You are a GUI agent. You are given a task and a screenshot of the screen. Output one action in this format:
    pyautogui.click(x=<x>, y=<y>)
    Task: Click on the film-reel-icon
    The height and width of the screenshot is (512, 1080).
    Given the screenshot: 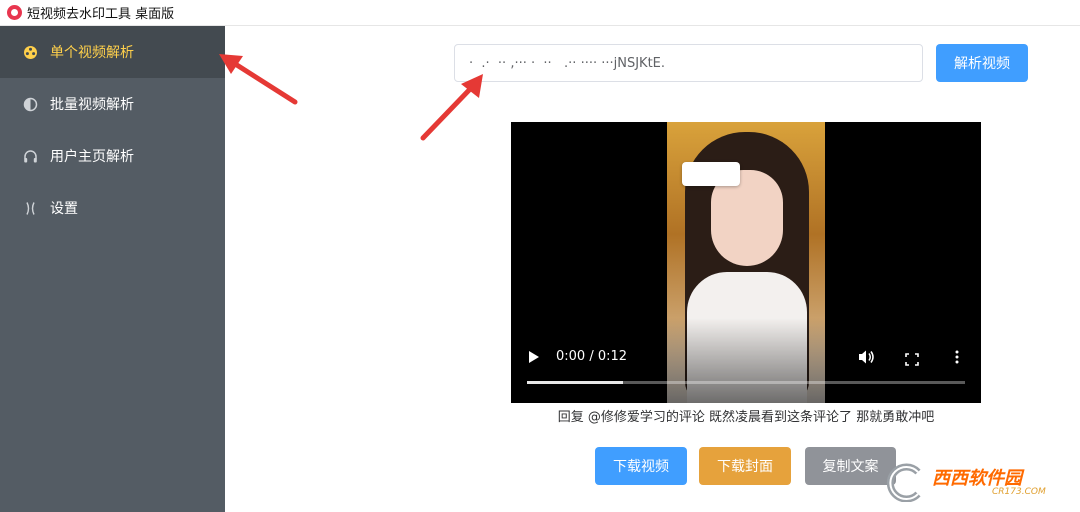 What is the action you would take?
    pyautogui.click(x=30, y=52)
    